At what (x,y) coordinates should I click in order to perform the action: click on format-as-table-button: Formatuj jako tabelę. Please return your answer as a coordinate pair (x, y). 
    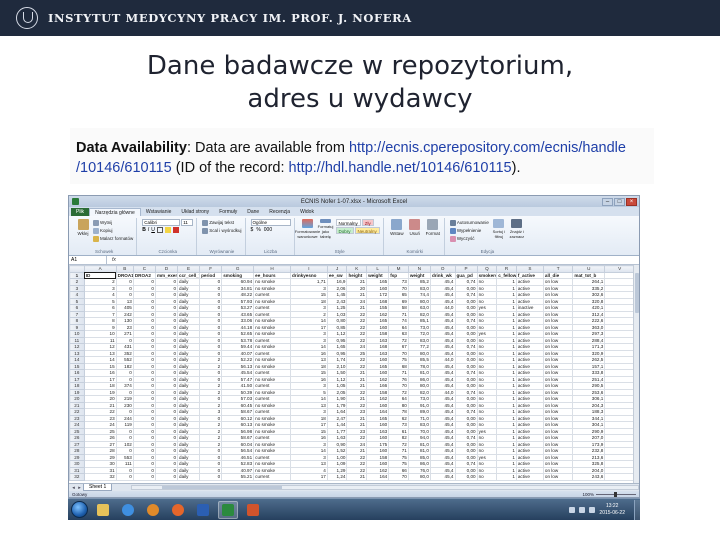
    Looking at the image, I should click on (326, 229).